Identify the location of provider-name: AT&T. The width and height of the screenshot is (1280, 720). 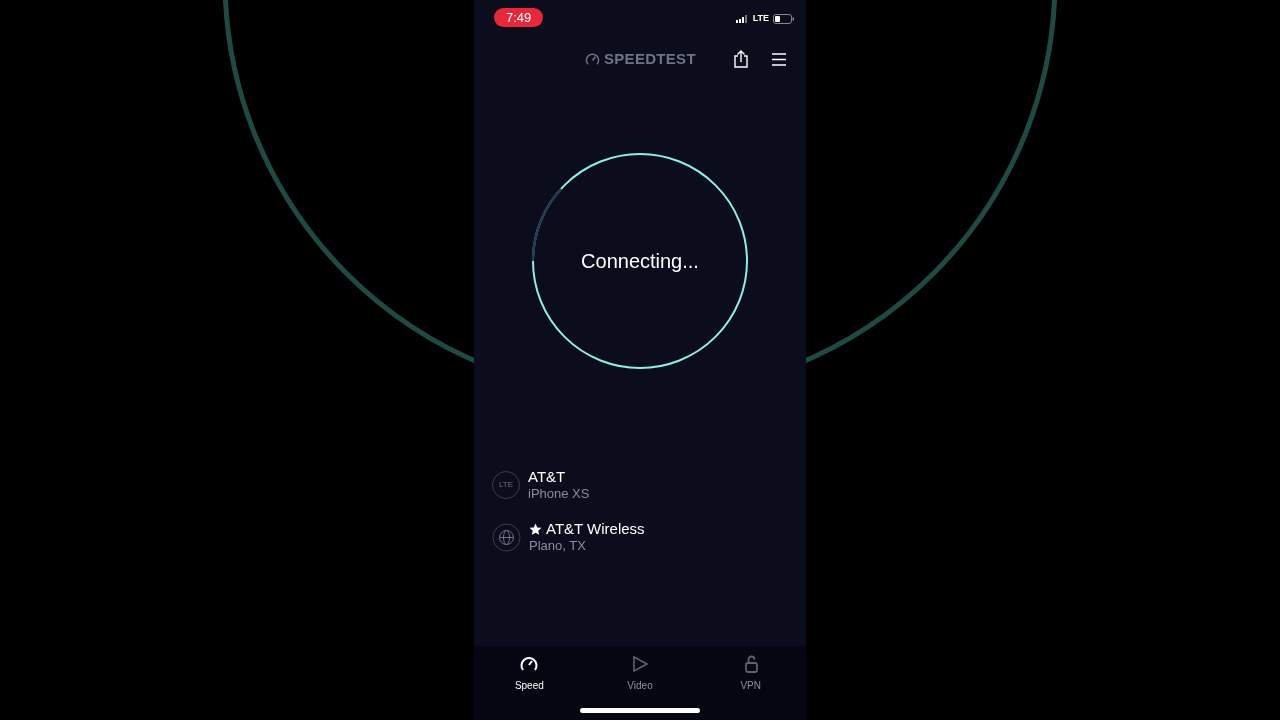
(547, 477).